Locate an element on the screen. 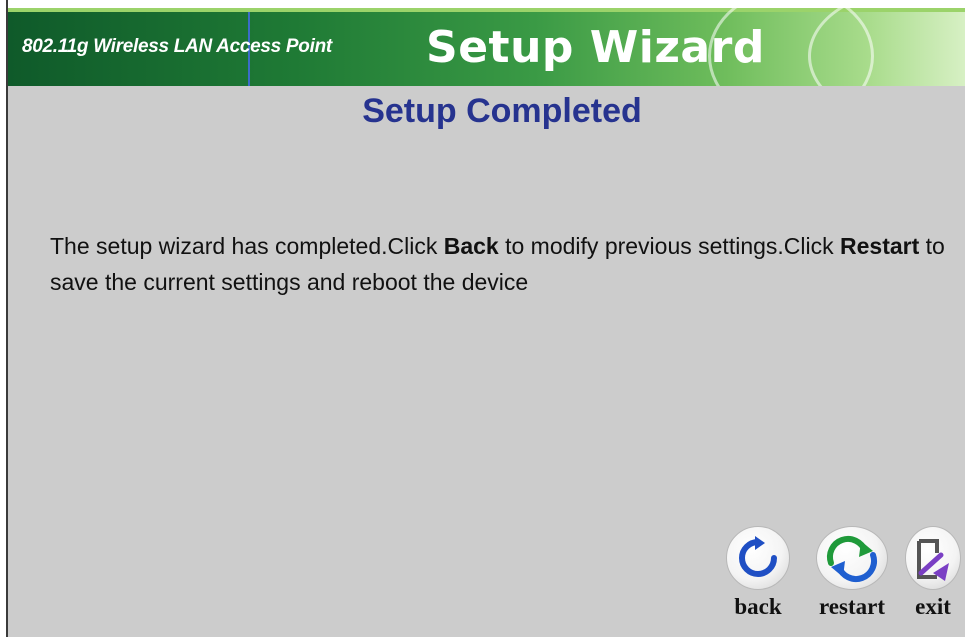 Image resolution: width=965 pixels, height=637 pixels. message-text: to modify previous settings.Click is located at coordinates (669, 246).